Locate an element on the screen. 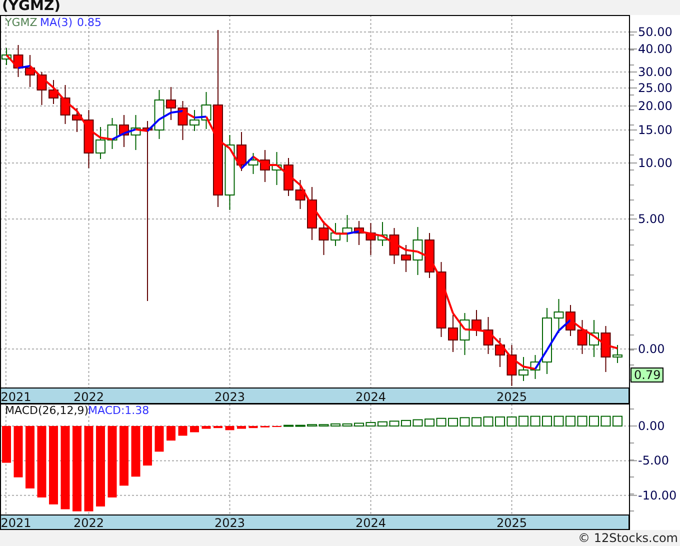 The image size is (680, 546). axis-label: 25.00 is located at coordinates (655, 88).